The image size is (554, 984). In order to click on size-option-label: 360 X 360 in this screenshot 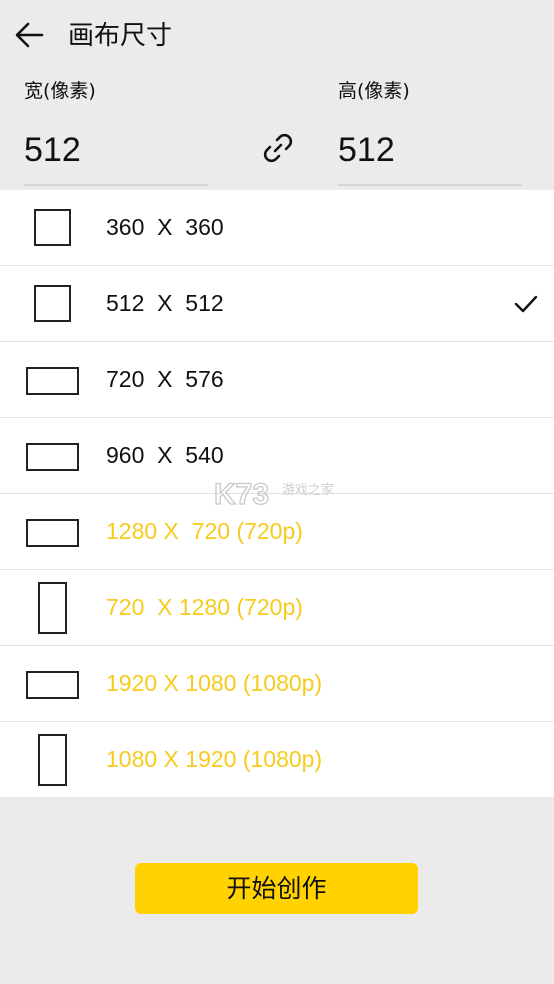, I will do `click(165, 227)`.